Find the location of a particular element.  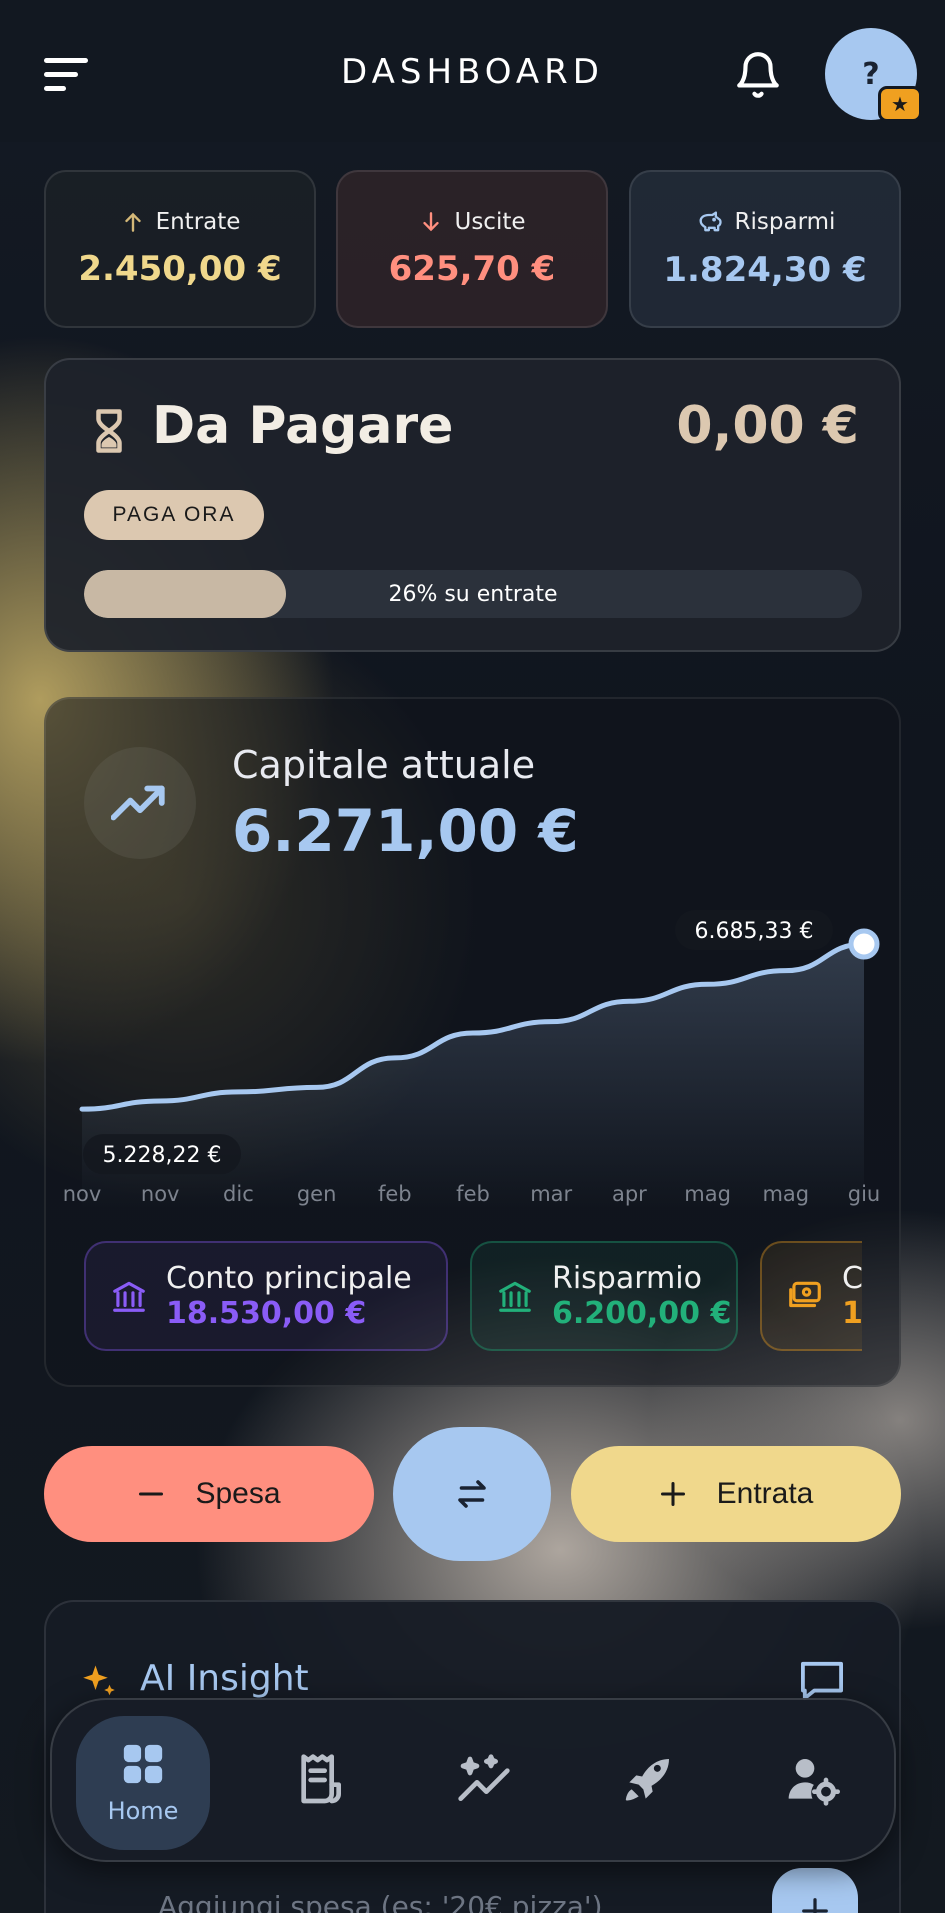

to-pay-title: Da Pagare is located at coordinates (303, 426).